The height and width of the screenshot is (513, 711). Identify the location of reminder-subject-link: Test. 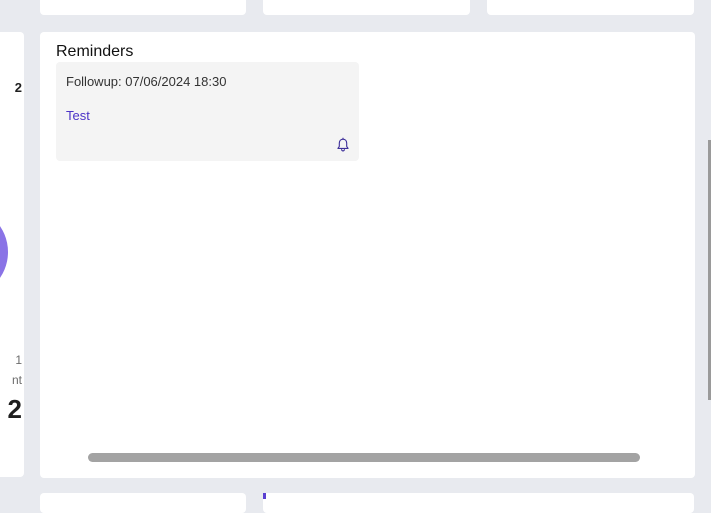
(78, 115).